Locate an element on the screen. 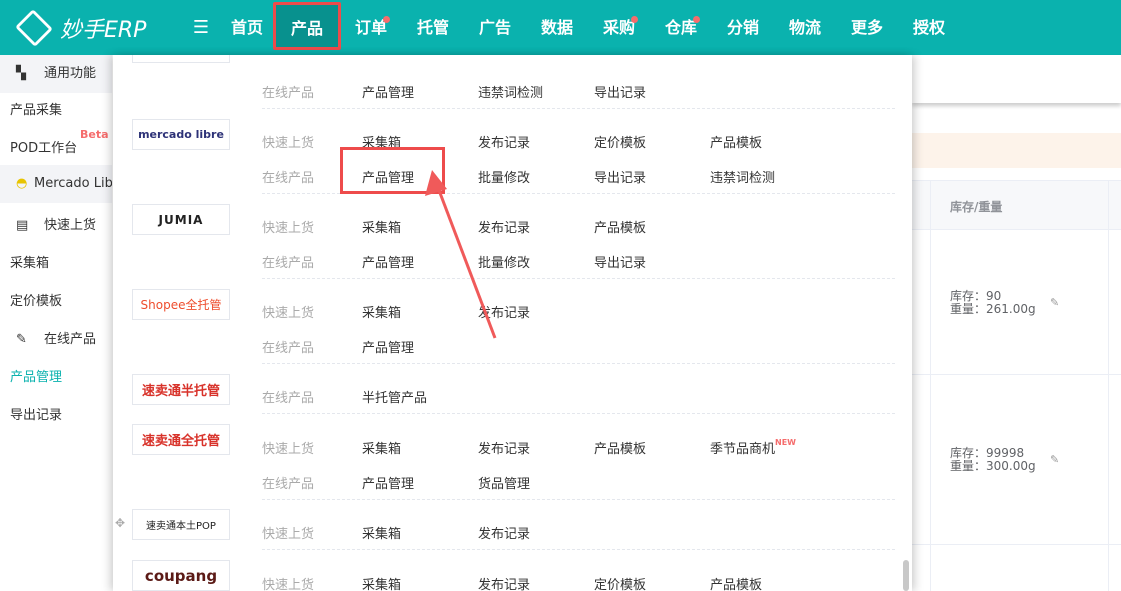 Image resolution: width=1121 pixels, height=591 pixels. sidebar-item: 导出记录 is located at coordinates (56, 416).